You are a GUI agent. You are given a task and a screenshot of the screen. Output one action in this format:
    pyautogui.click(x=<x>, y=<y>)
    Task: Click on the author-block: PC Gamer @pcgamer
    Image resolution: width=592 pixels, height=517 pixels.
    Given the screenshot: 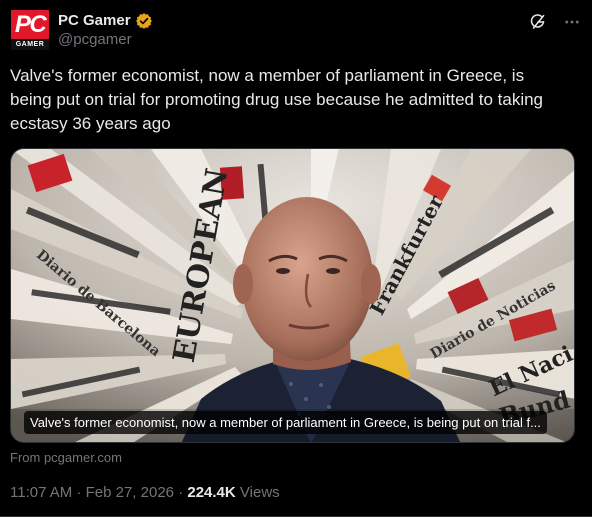 What is the action you would take?
    pyautogui.click(x=105, y=29)
    